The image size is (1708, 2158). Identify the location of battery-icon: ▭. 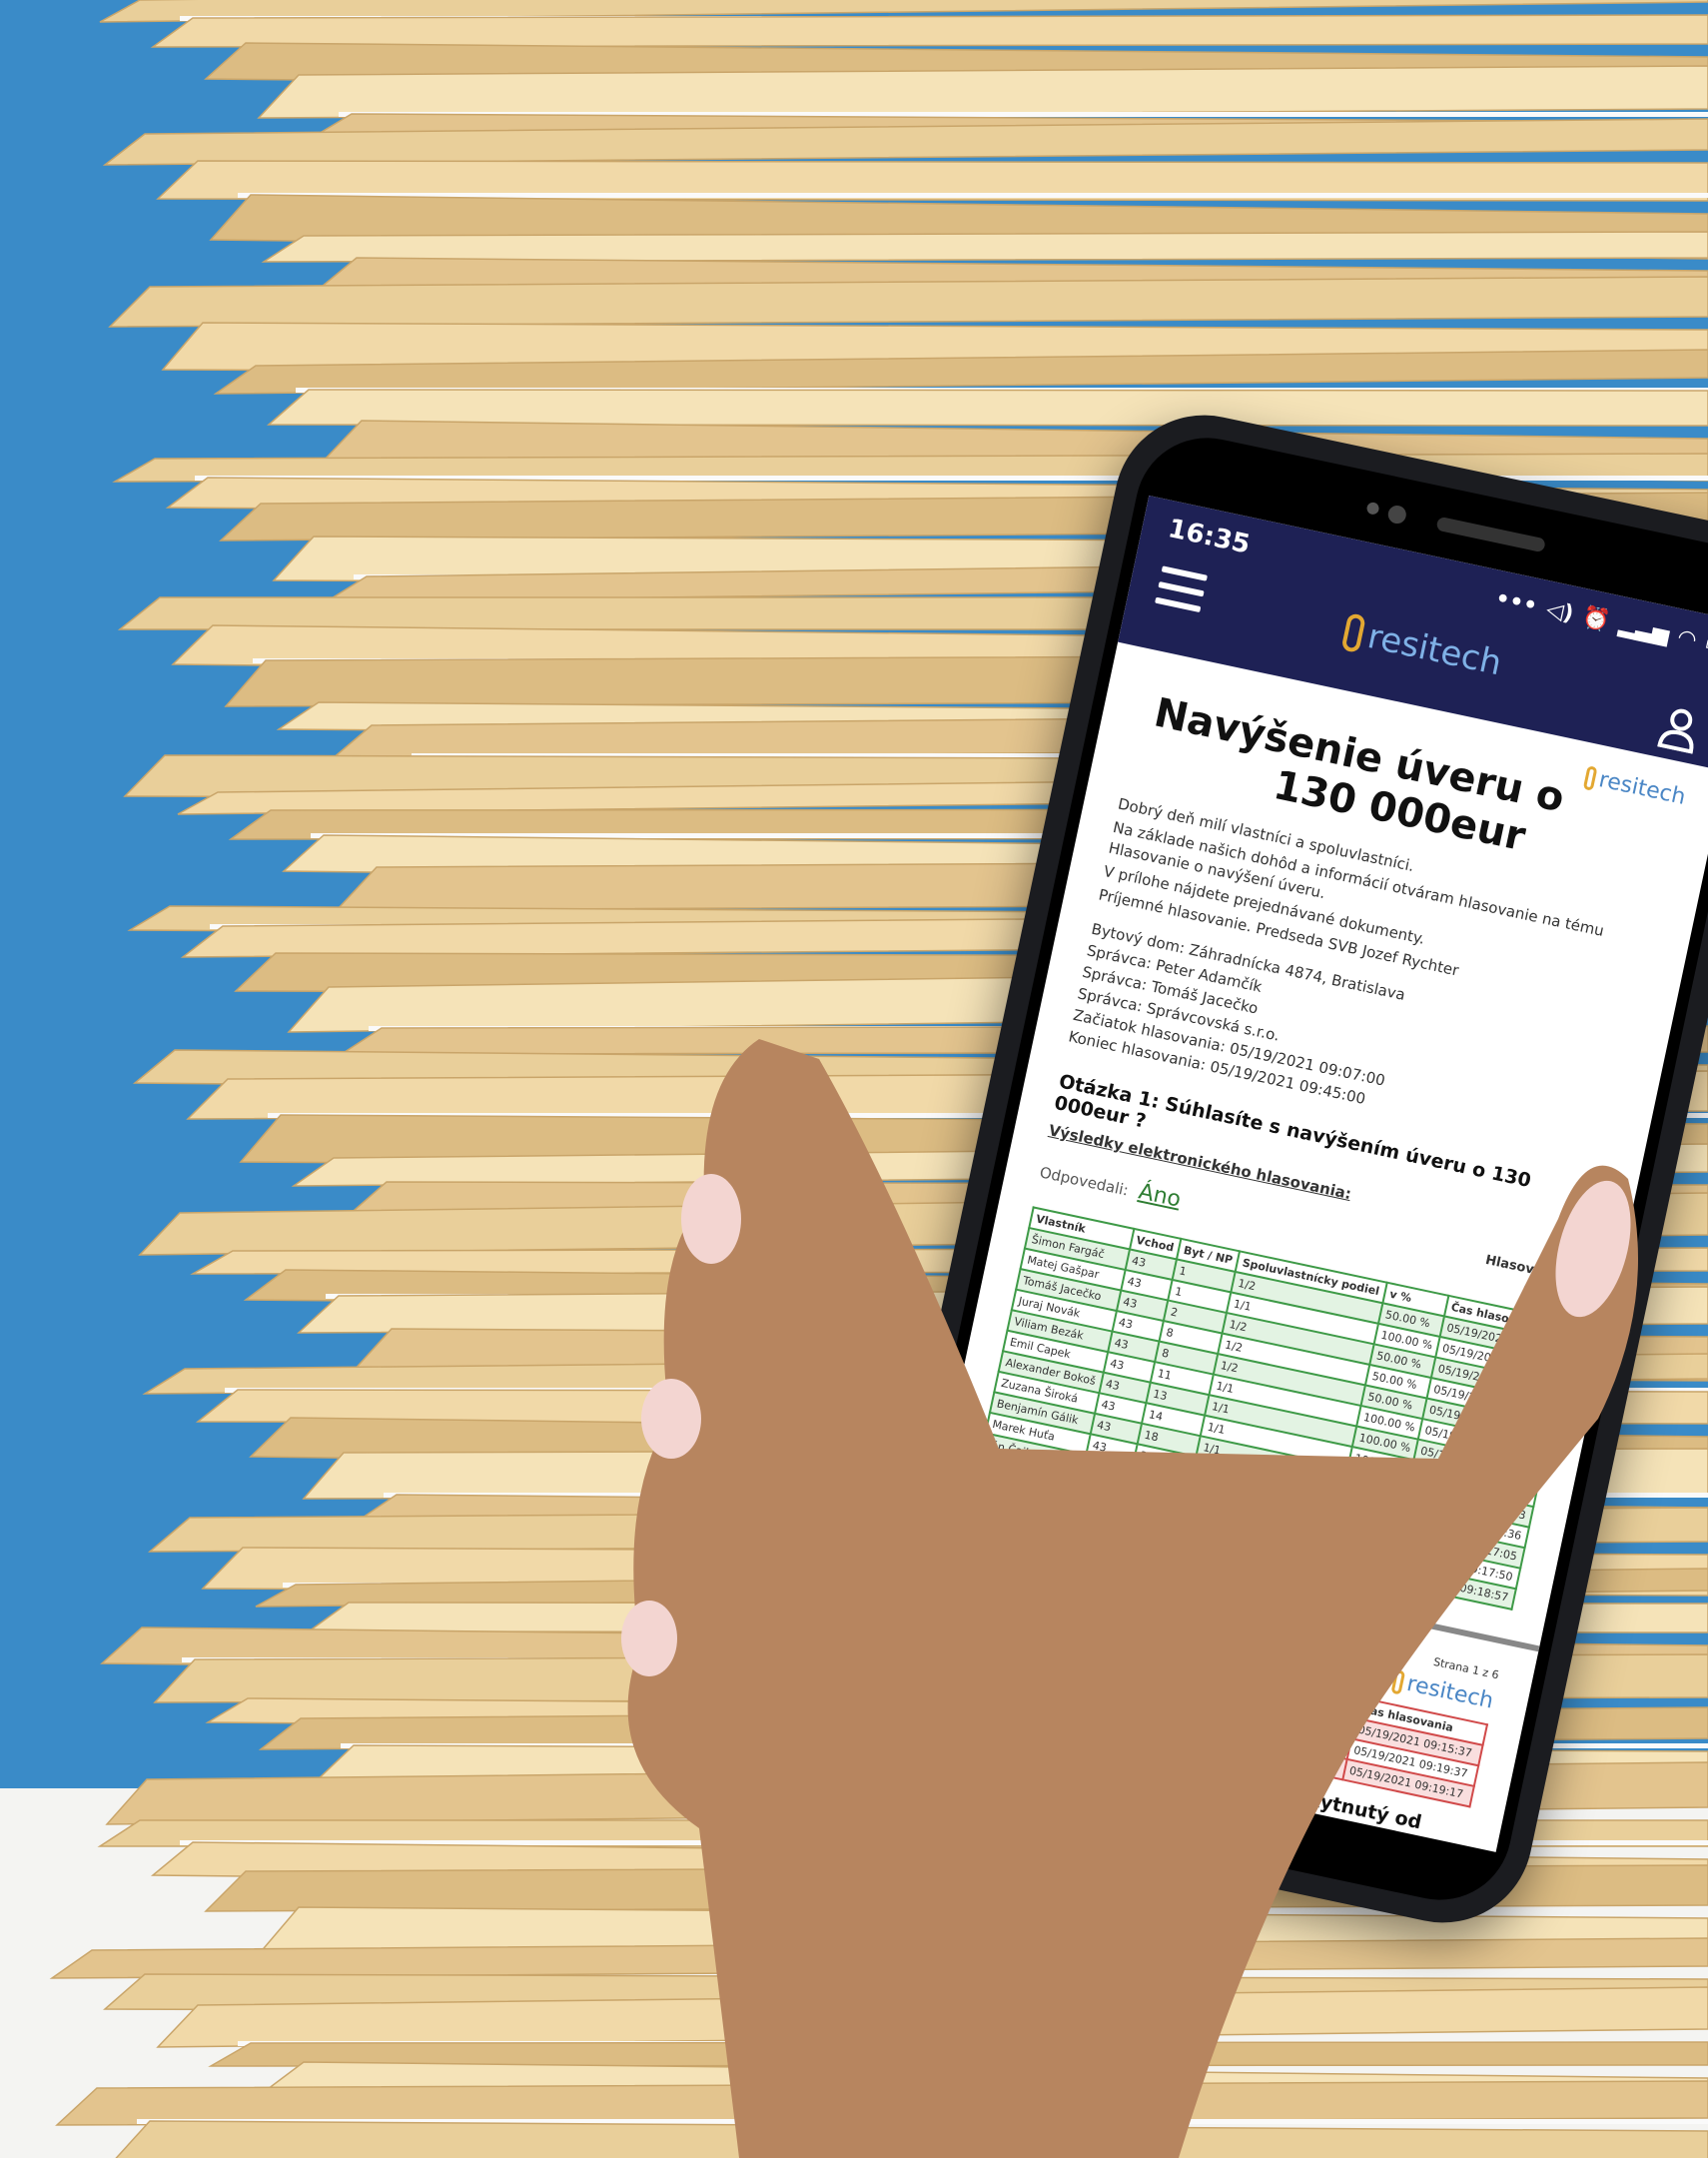
(1705, 644).